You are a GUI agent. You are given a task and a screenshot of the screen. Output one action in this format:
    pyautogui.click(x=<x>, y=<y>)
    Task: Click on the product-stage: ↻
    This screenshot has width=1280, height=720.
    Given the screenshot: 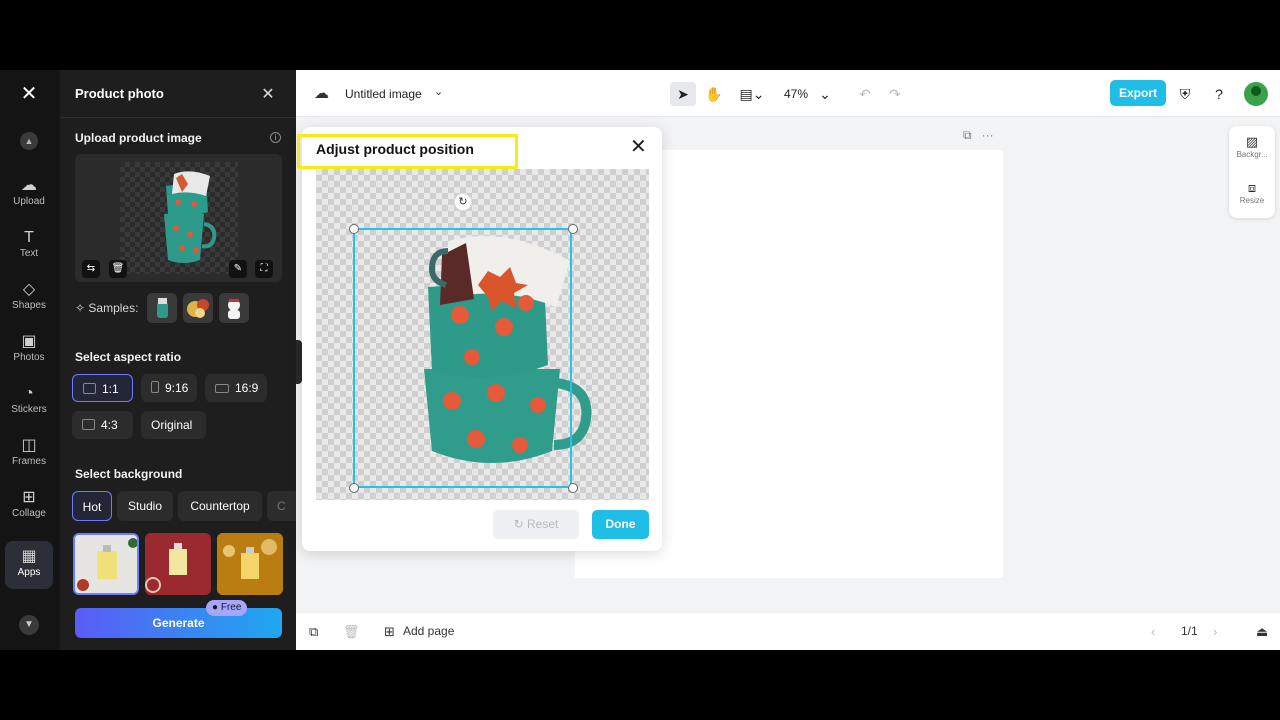 What is the action you would take?
    pyautogui.click(x=482, y=334)
    